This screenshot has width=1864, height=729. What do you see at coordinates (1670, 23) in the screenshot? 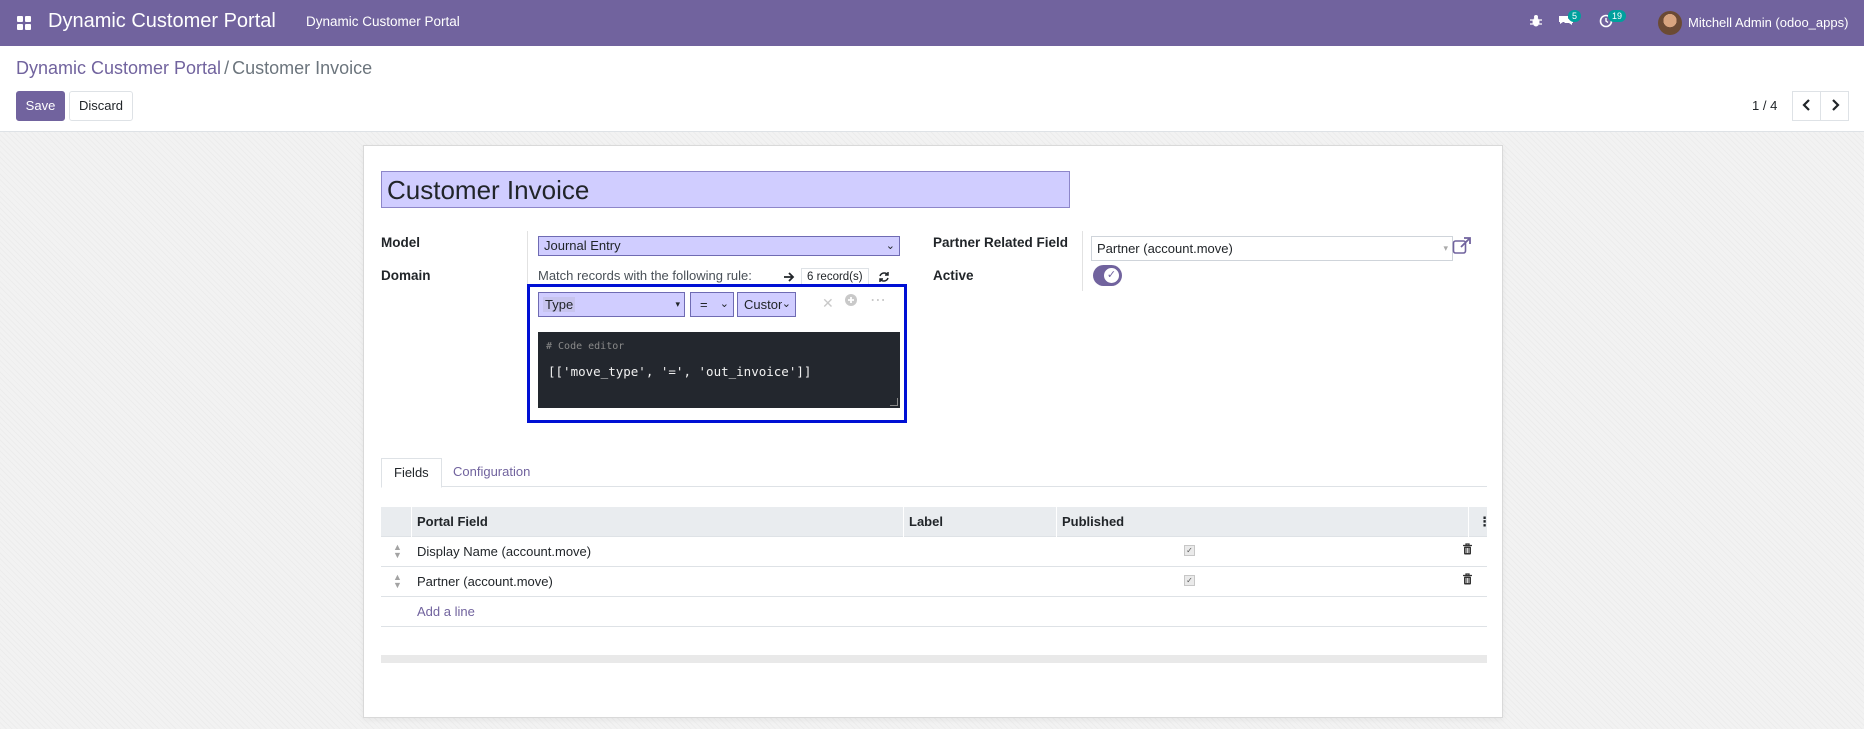
I see `avatar` at bounding box center [1670, 23].